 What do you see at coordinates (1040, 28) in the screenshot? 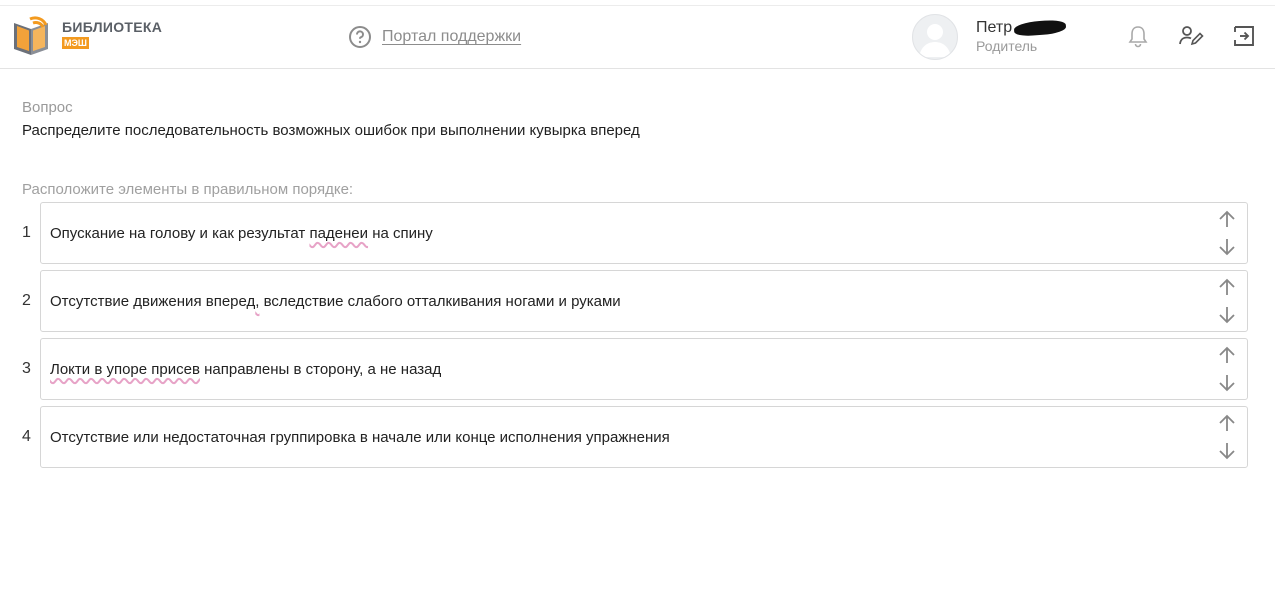
I see `redacted-surname-mark` at bounding box center [1040, 28].